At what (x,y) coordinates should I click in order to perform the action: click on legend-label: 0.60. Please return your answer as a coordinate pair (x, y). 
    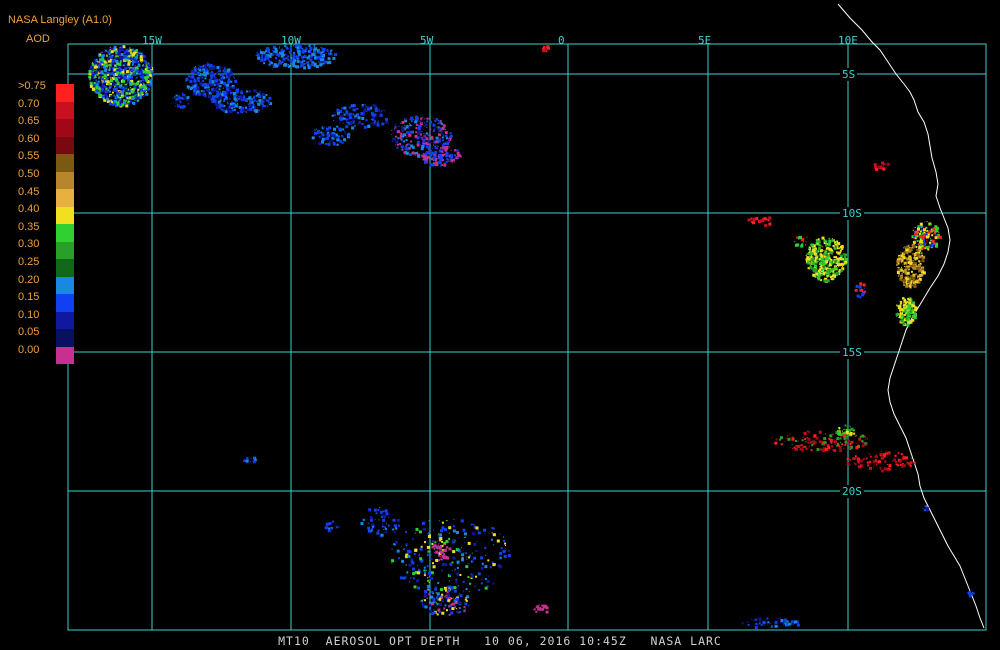
    Looking at the image, I should click on (29, 138).